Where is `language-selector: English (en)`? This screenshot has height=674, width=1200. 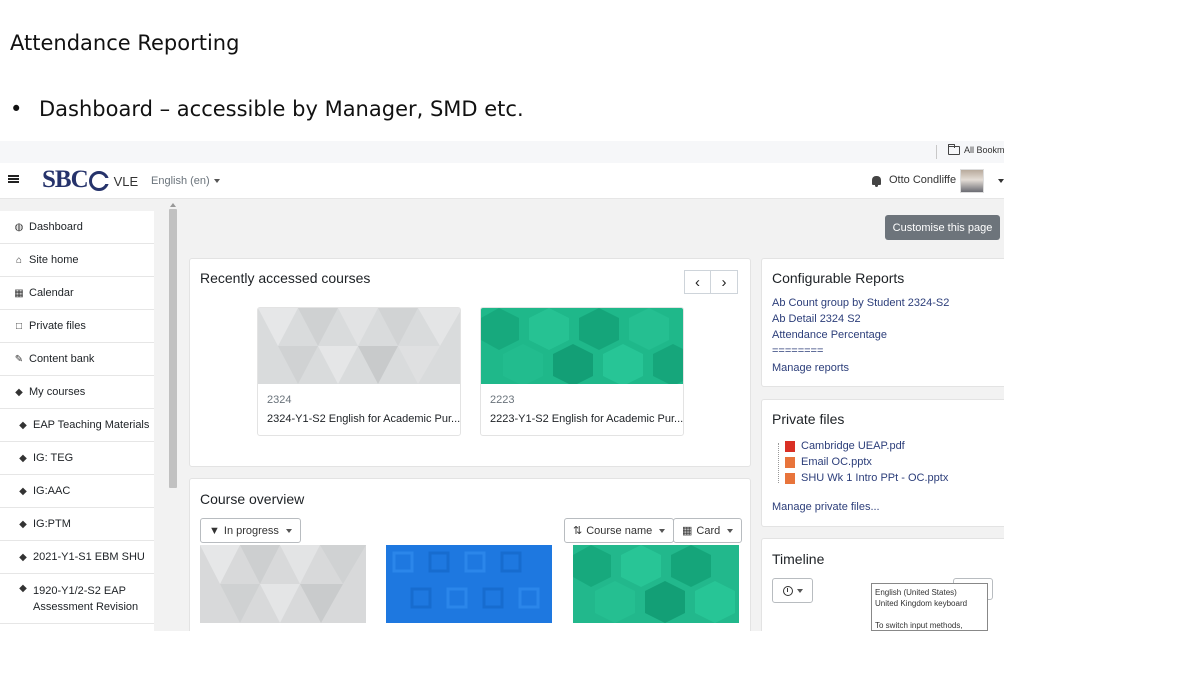 language-selector: English (en) is located at coordinates (185, 181).